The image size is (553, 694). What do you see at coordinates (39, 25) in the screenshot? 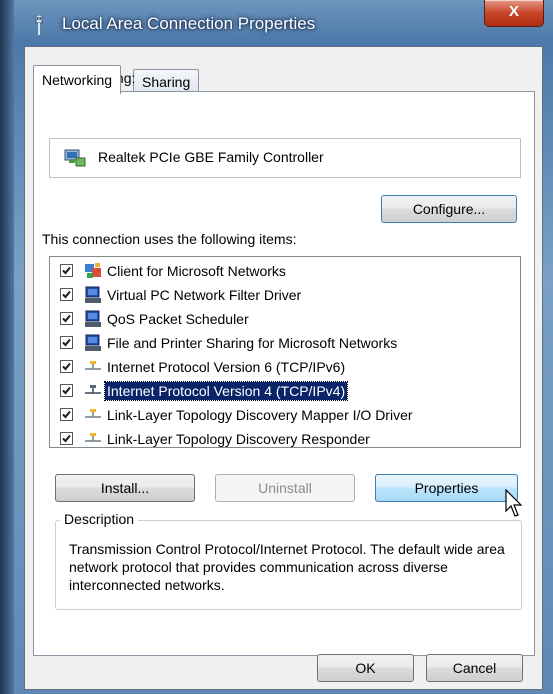
I see `network-cable-icon` at bounding box center [39, 25].